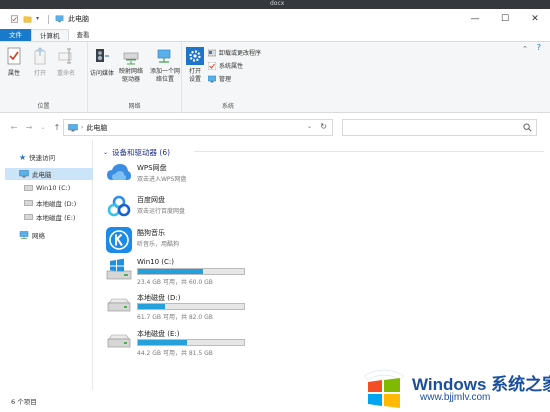  Describe the element at coordinates (50, 35) in the screenshot. I see `tab-computer: 计算机` at that location.